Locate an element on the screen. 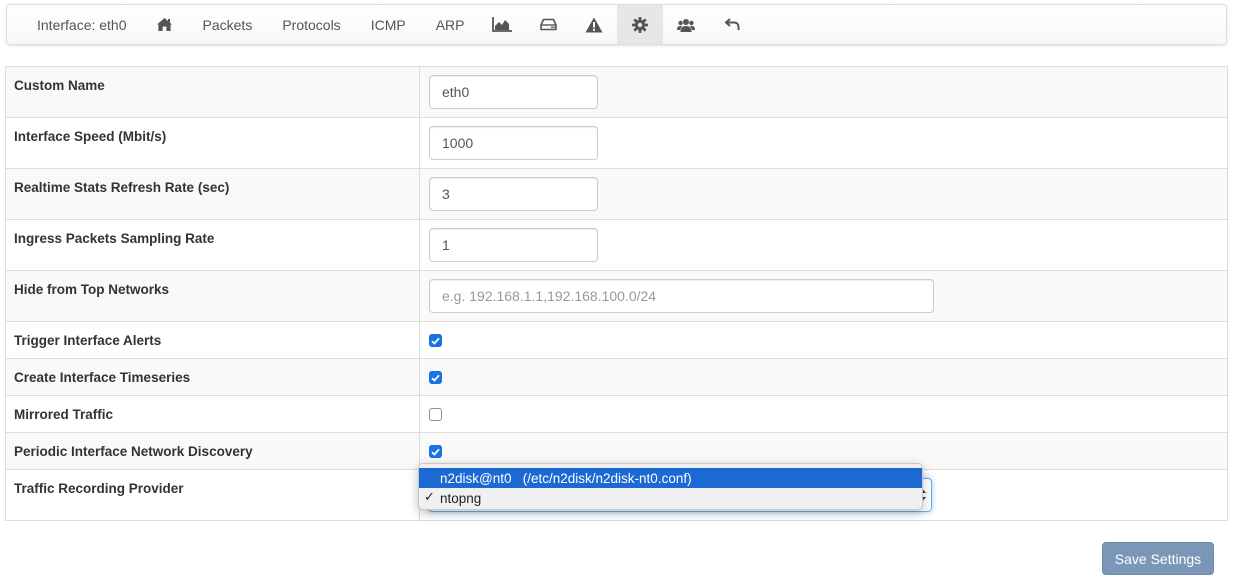 This screenshot has width=1234, height=579. setting-row-custom-name: Custom Name eth0 is located at coordinates (616, 92).